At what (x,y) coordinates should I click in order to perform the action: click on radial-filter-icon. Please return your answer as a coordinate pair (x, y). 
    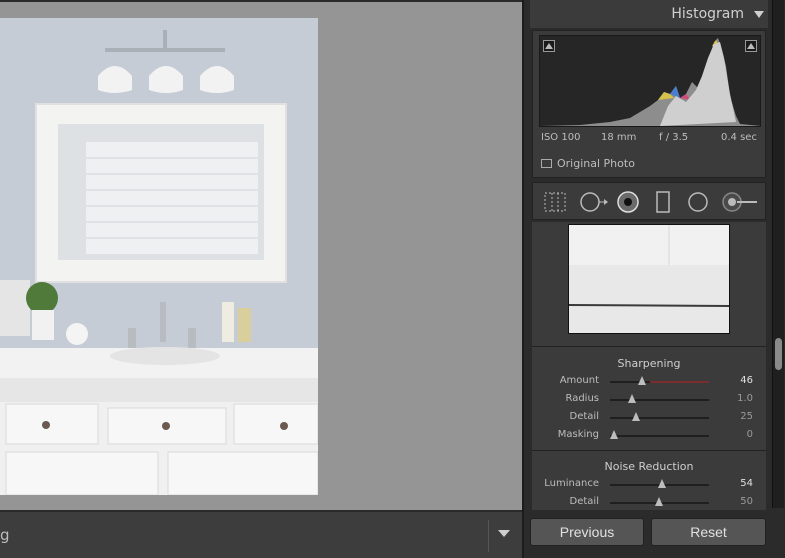
    Looking at the image, I should click on (698, 202).